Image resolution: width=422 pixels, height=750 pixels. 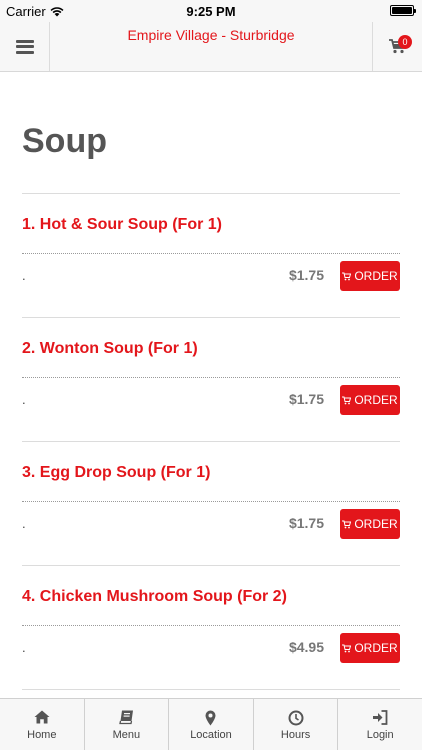 What do you see at coordinates (116, 472) in the screenshot?
I see `item-name: 3. Egg Drop Soup (For 1)` at bounding box center [116, 472].